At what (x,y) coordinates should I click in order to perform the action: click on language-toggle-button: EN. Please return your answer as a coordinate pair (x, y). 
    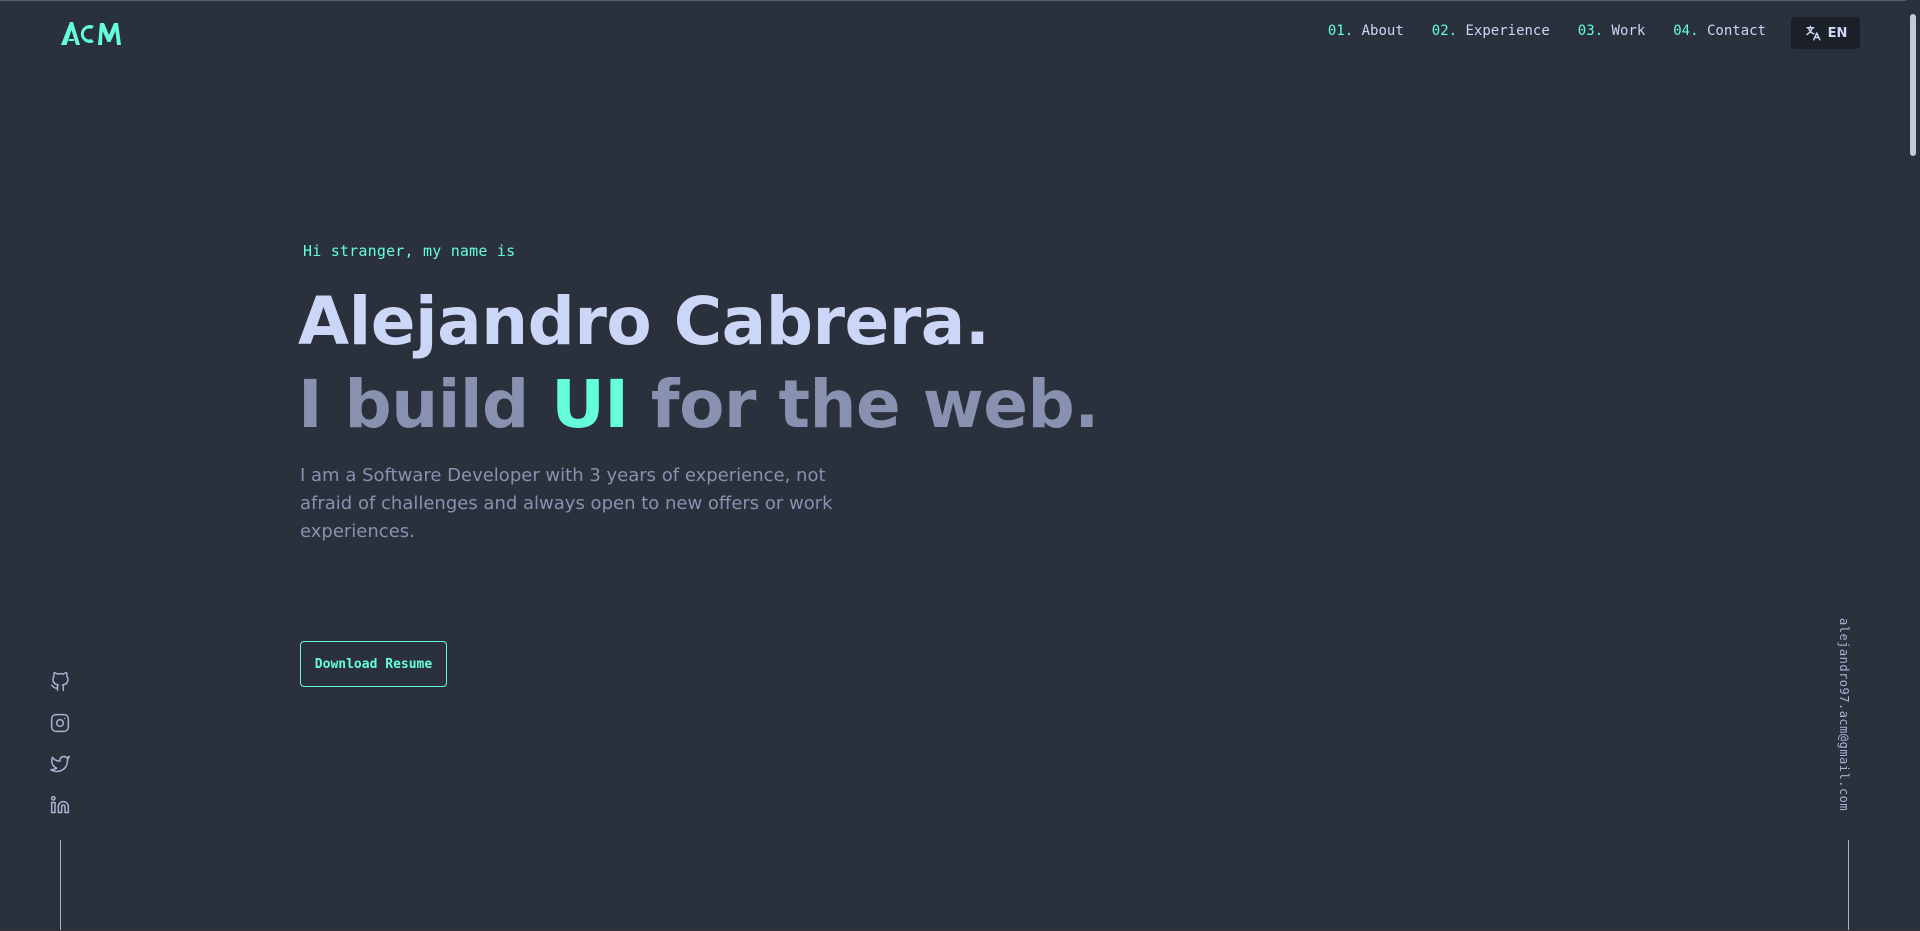
    Looking at the image, I should click on (1825, 33).